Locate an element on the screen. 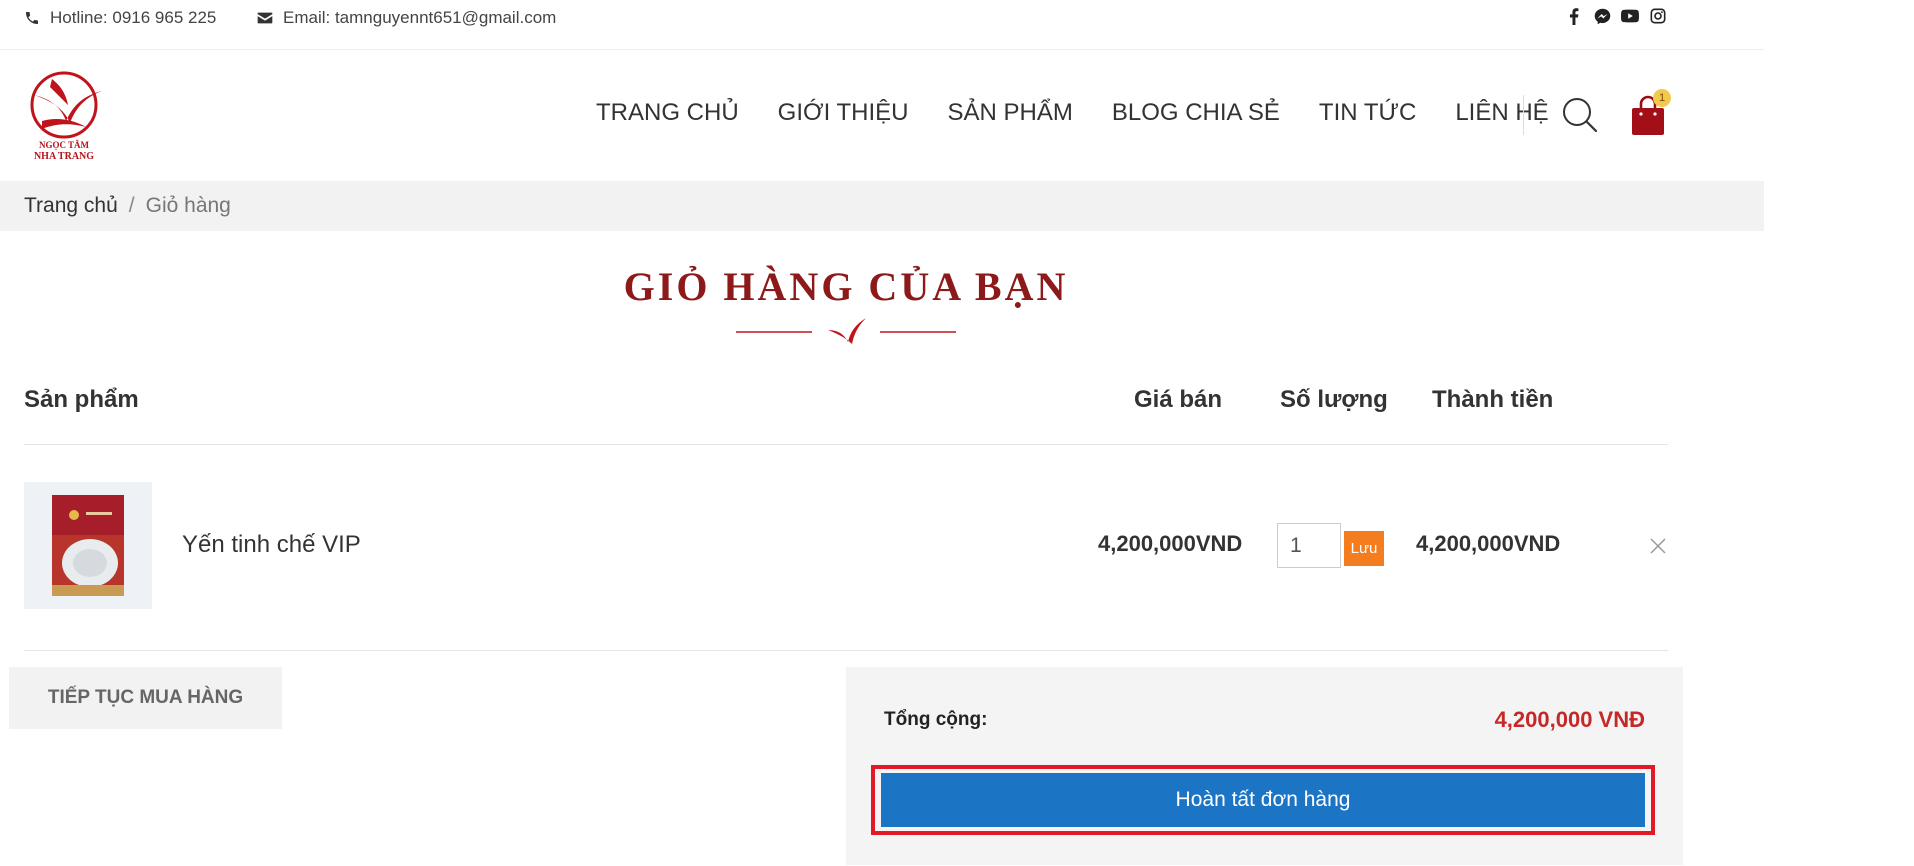 Image resolution: width=1914 pixels, height=866 pixels. search-icon is located at coordinates (1580, 115).